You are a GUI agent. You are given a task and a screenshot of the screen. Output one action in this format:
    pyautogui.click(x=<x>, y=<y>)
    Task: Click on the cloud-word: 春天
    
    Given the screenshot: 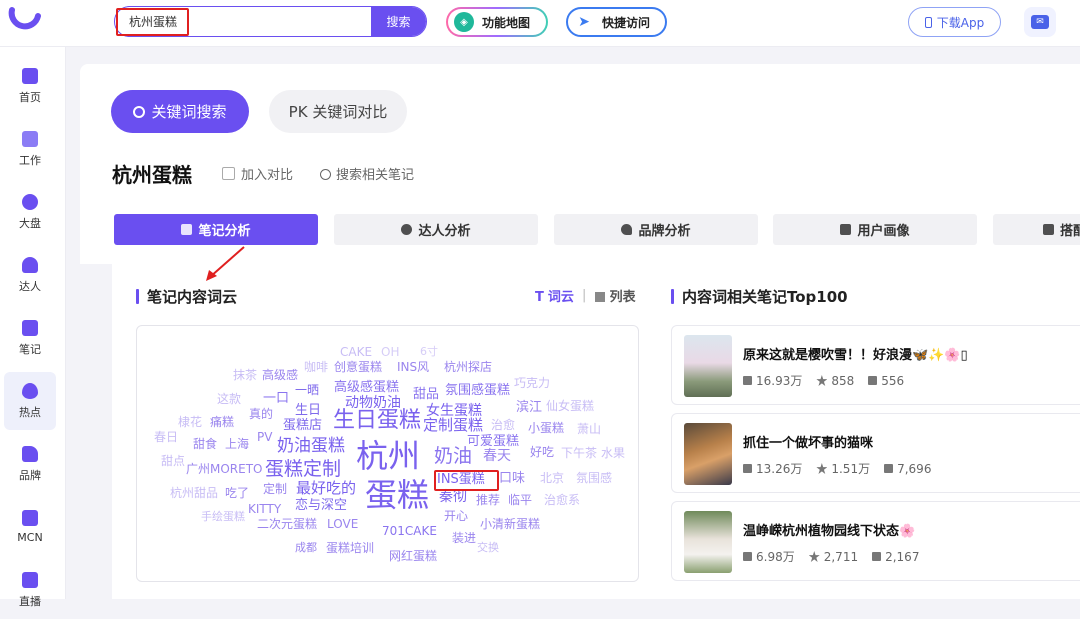 What is the action you would take?
    pyautogui.click(x=497, y=456)
    